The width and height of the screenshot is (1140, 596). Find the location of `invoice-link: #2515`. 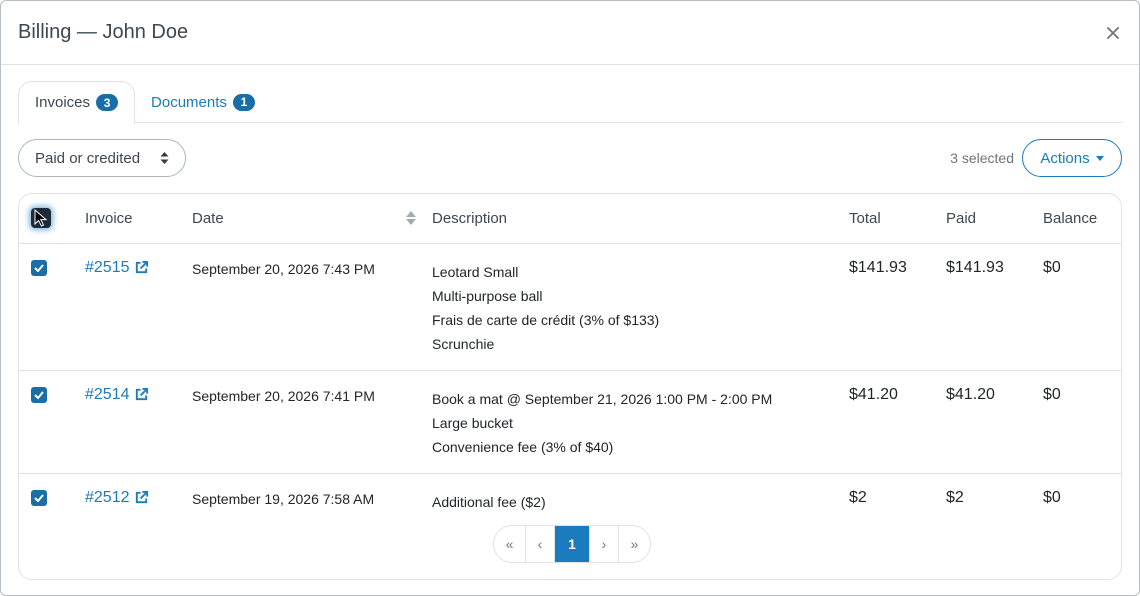

invoice-link: #2515 is located at coordinates (117, 268).